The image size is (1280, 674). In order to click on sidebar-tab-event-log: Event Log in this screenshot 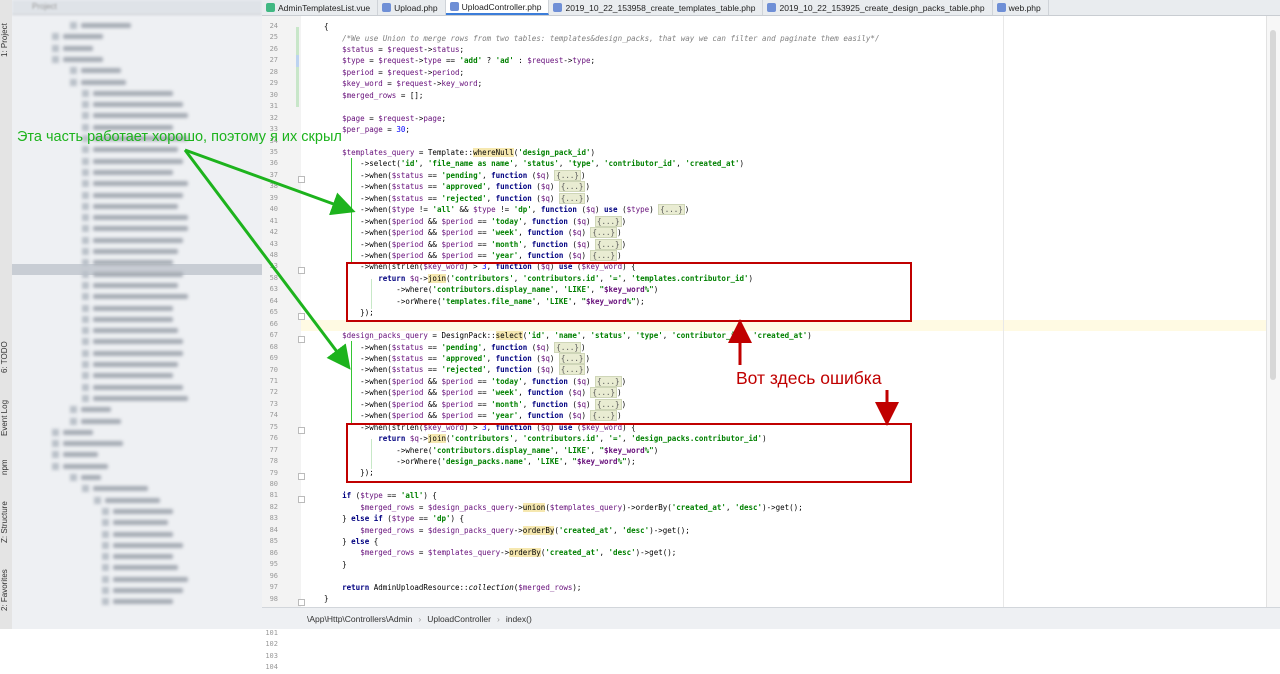, I will do `click(6, 417)`.